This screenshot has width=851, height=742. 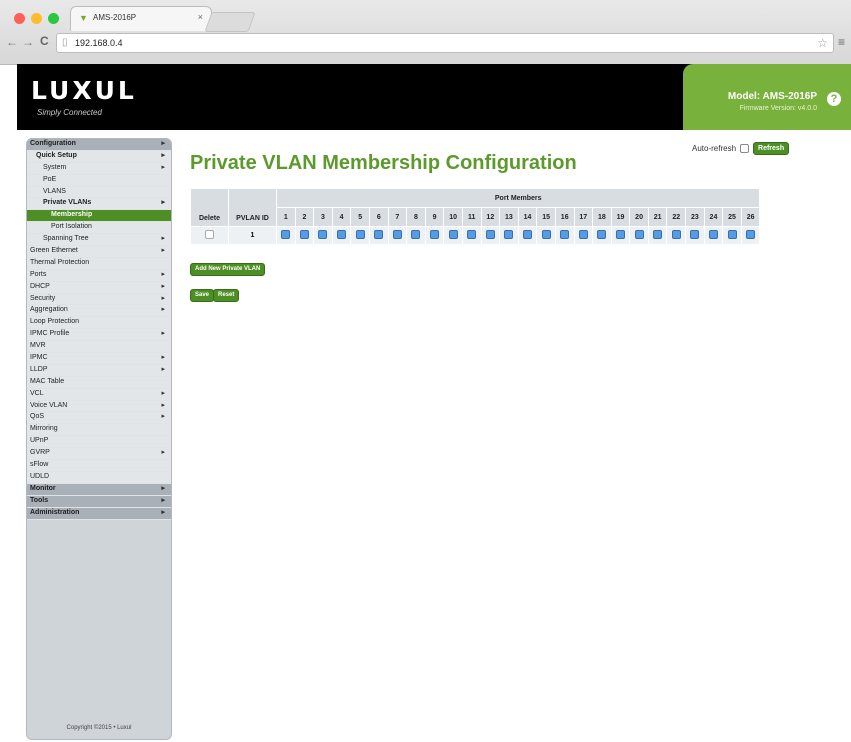 What do you see at coordinates (202, 295) in the screenshot?
I see `save-button: Save` at bounding box center [202, 295].